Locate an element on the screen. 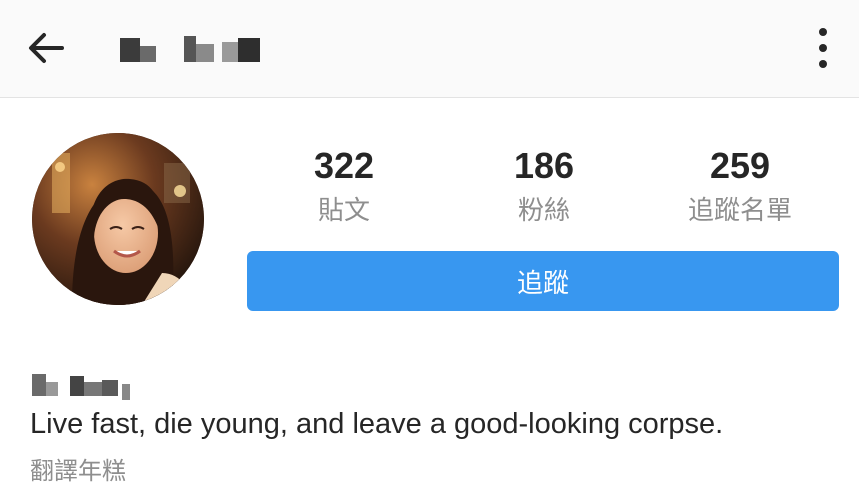 This screenshot has height=489, width=859. arrow-left-icon is located at coordinates (46, 48).